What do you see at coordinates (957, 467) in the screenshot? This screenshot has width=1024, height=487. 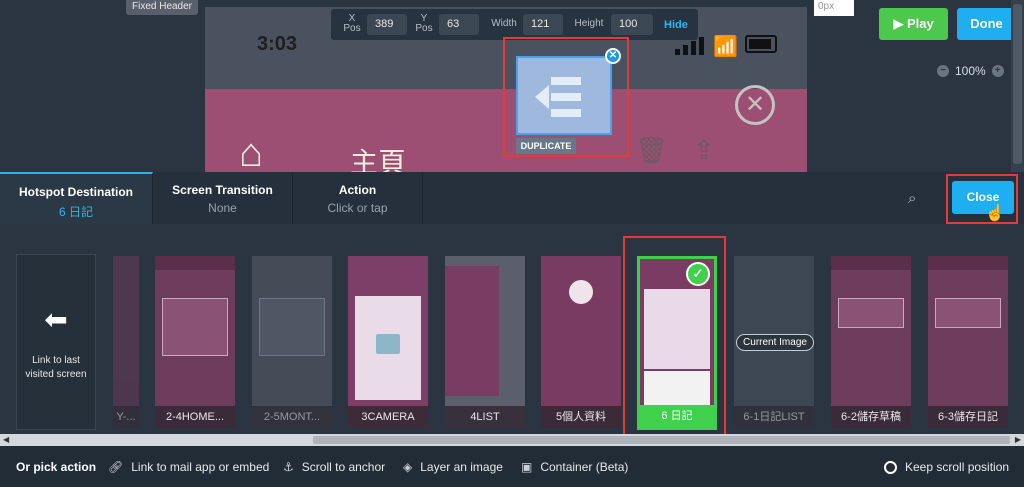 I see `keep-scroll-label: Keep scroll position` at bounding box center [957, 467].